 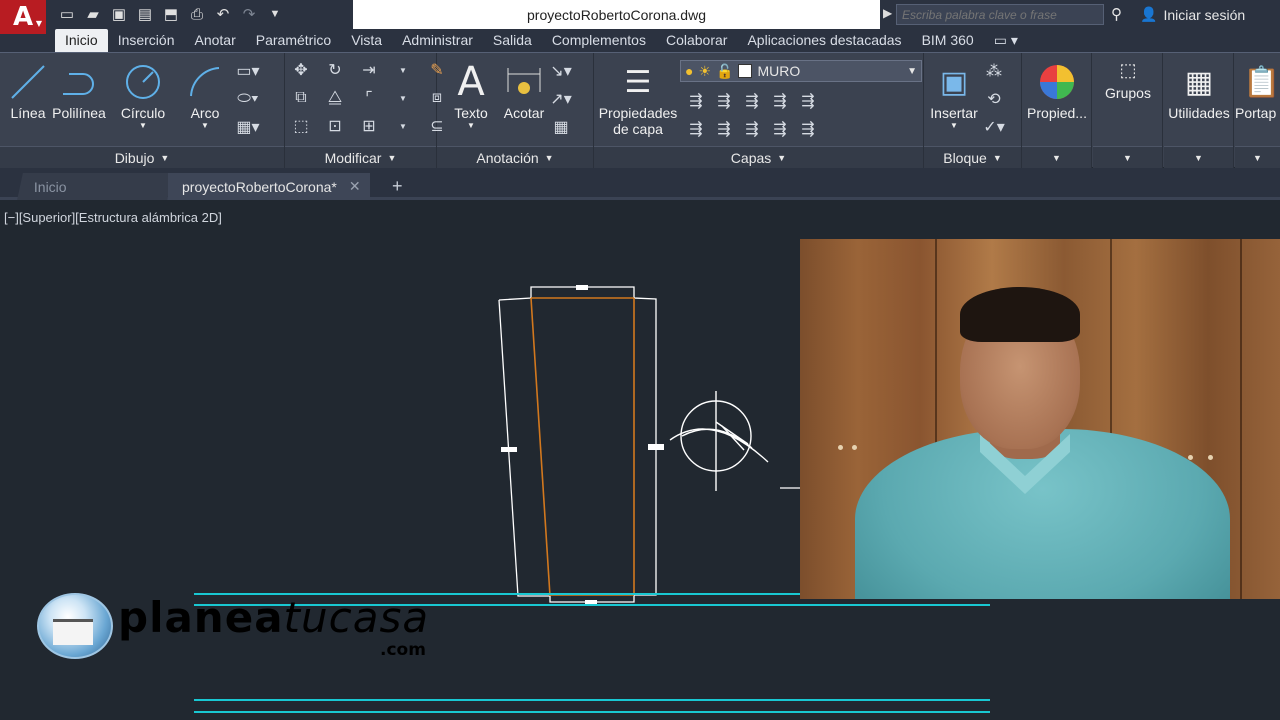 I want to click on signin-label: Iniciar sesión, so click(x=1204, y=14).